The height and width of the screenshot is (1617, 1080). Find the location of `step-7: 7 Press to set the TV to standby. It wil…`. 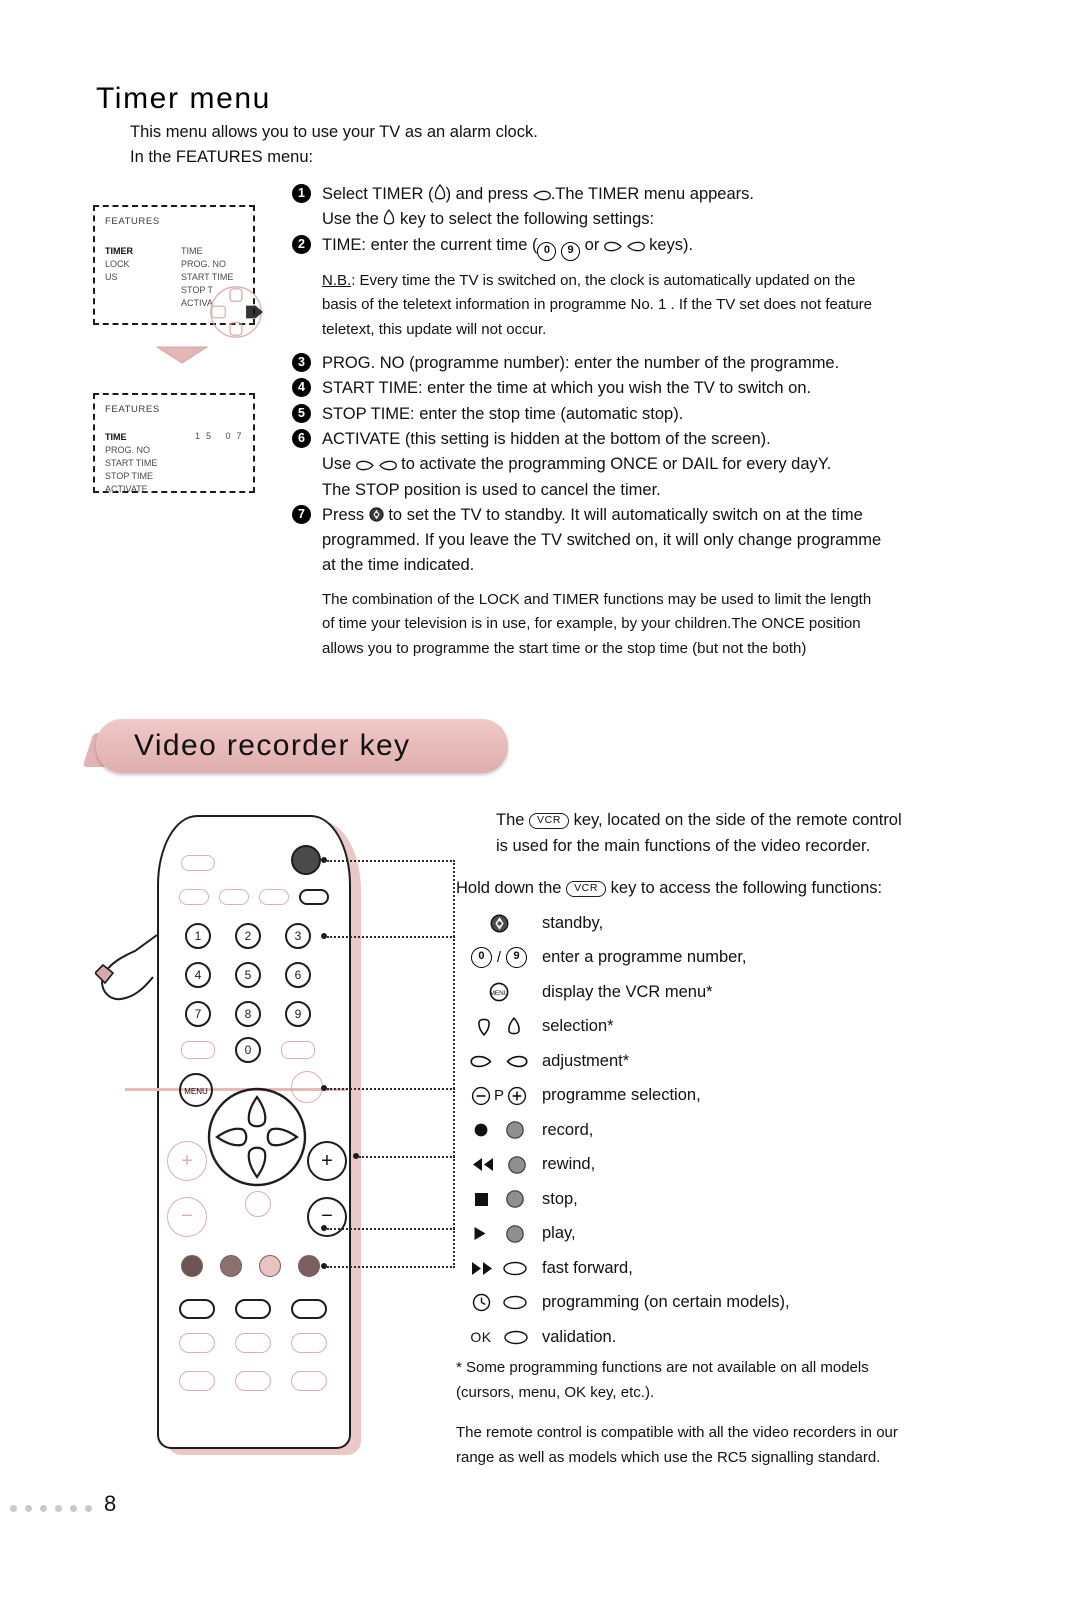

step-7: 7 Press to set the TV to standby. It wil… is located at coordinates (637, 541).